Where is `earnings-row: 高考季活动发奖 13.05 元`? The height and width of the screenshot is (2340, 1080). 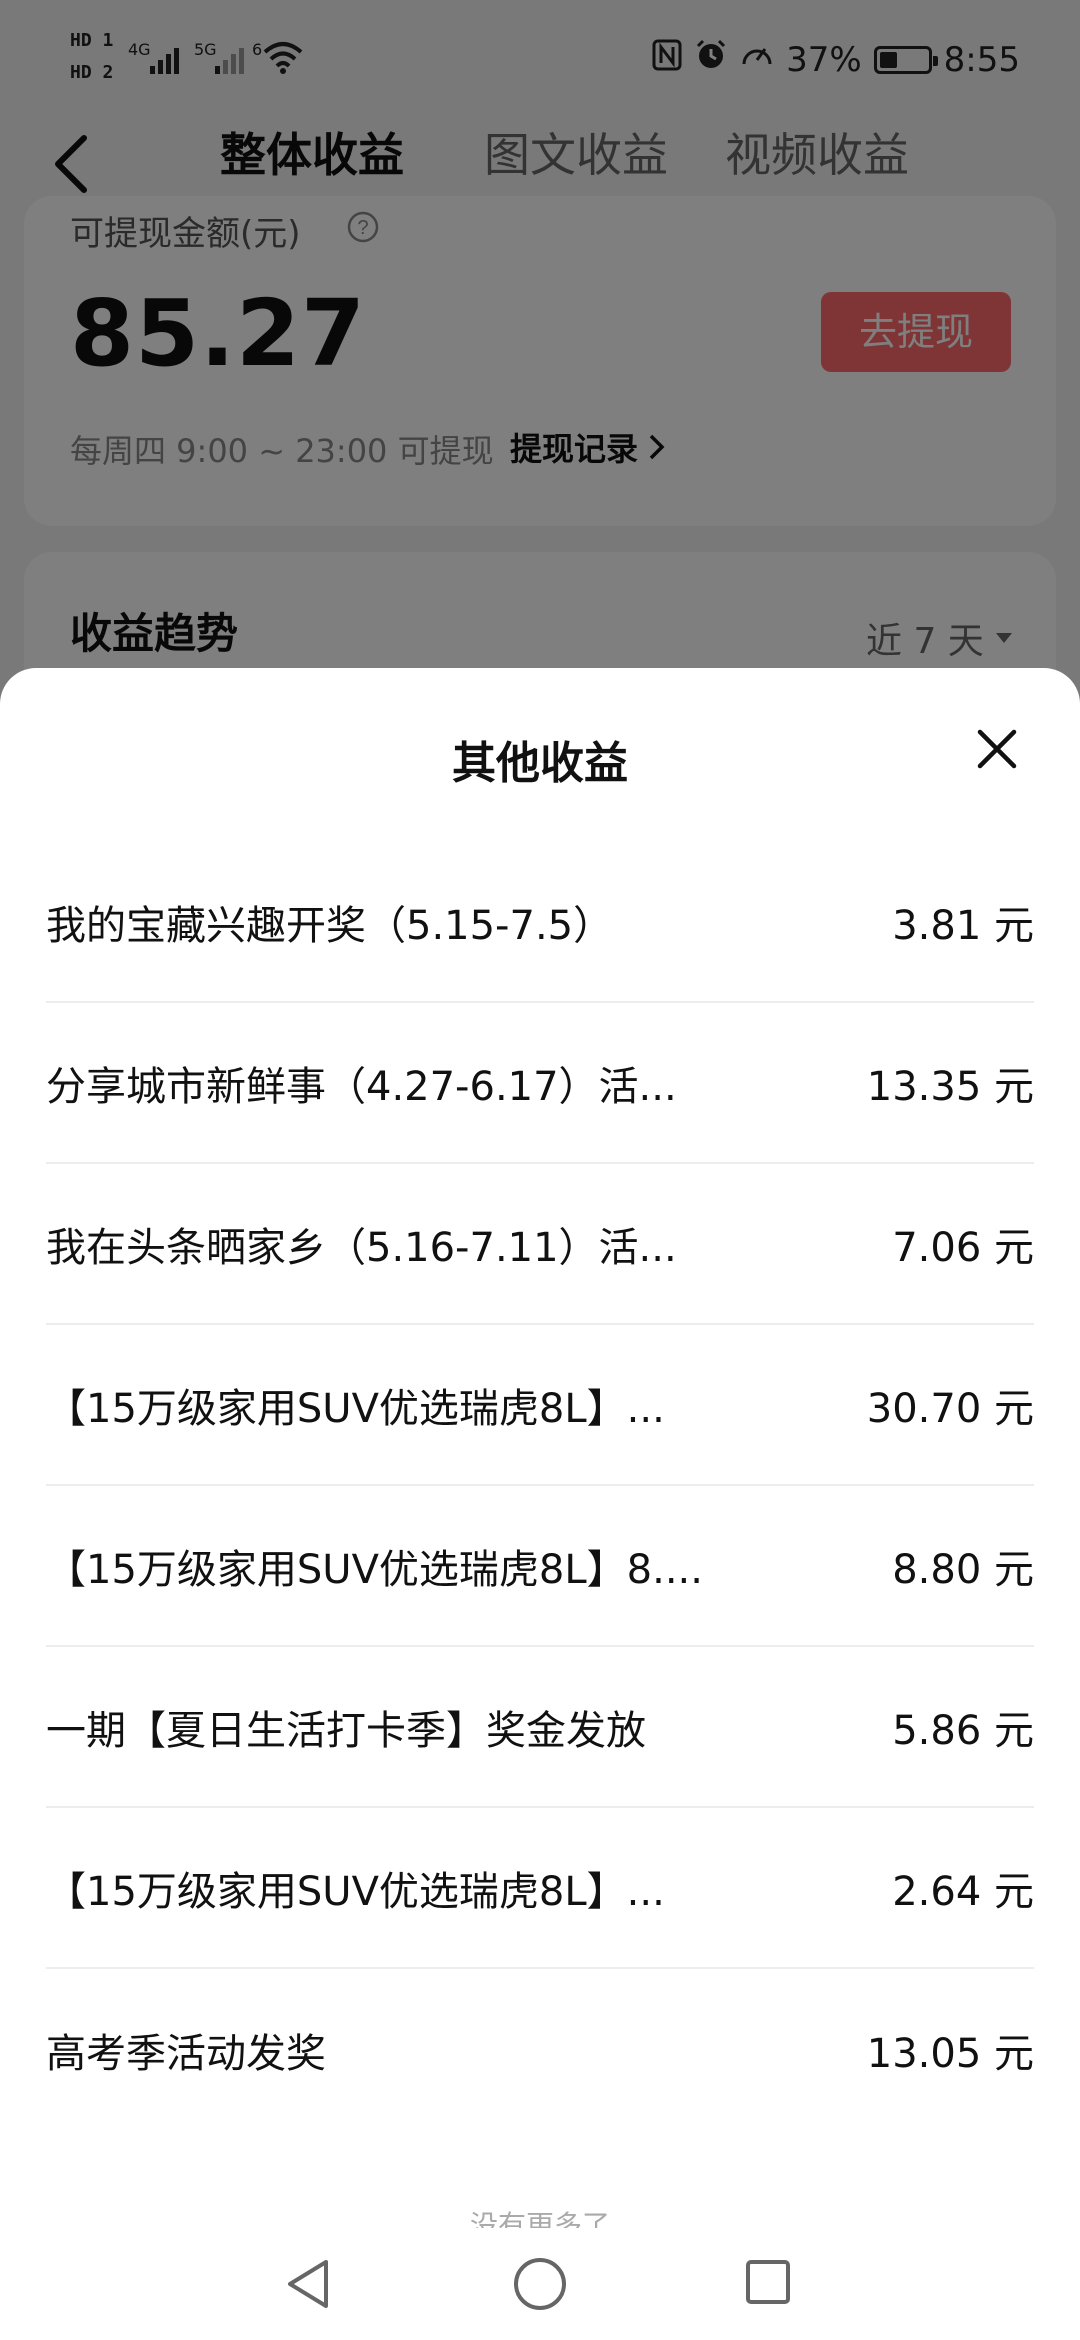 earnings-row: 高考季活动发奖 13.05 元 is located at coordinates (540, 2049).